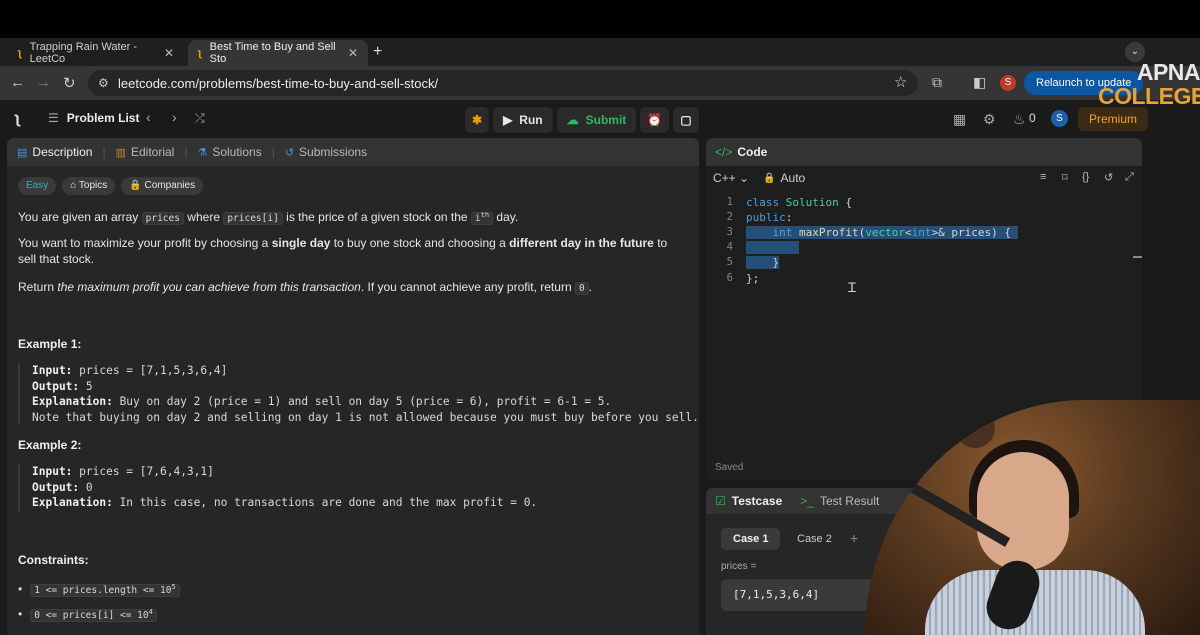  What do you see at coordinates (272, 53) in the screenshot?
I see `tab-title: Best Time to Buy and Sell Sto` at bounding box center [272, 53].